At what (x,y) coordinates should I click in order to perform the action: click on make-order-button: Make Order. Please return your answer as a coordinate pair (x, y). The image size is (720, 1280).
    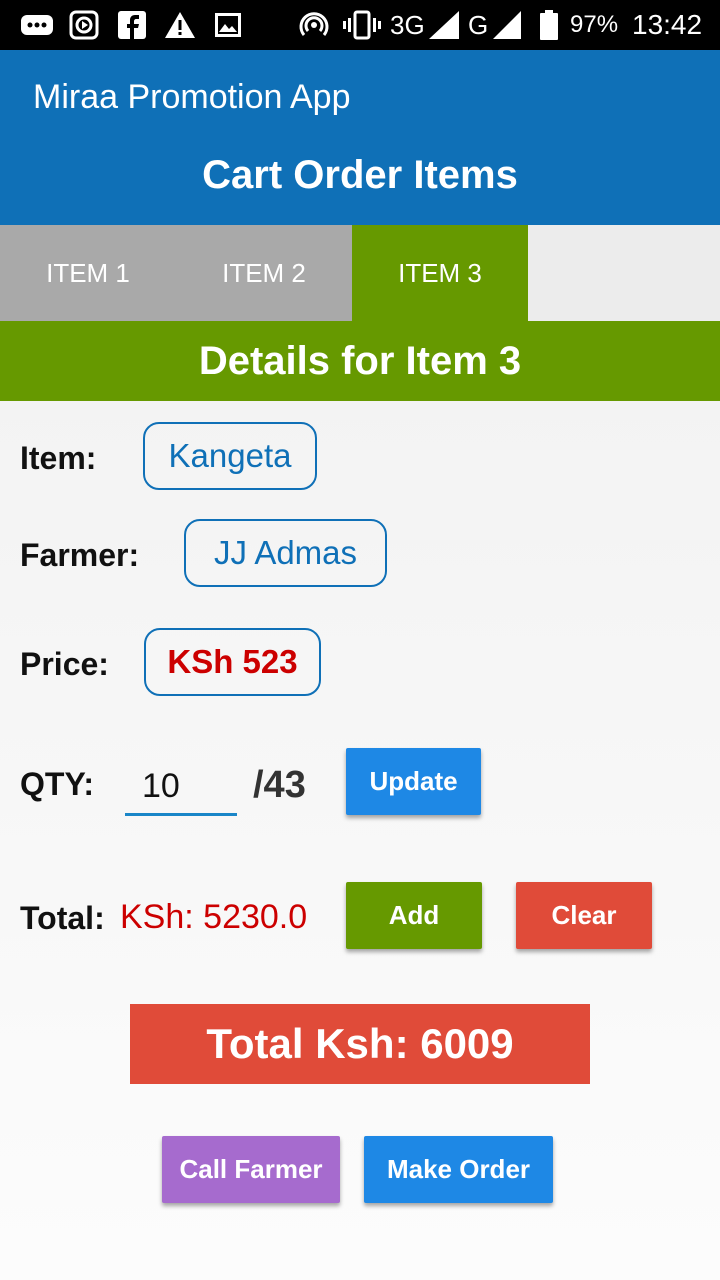
    Looking at the image, I should click on (458, 1169).